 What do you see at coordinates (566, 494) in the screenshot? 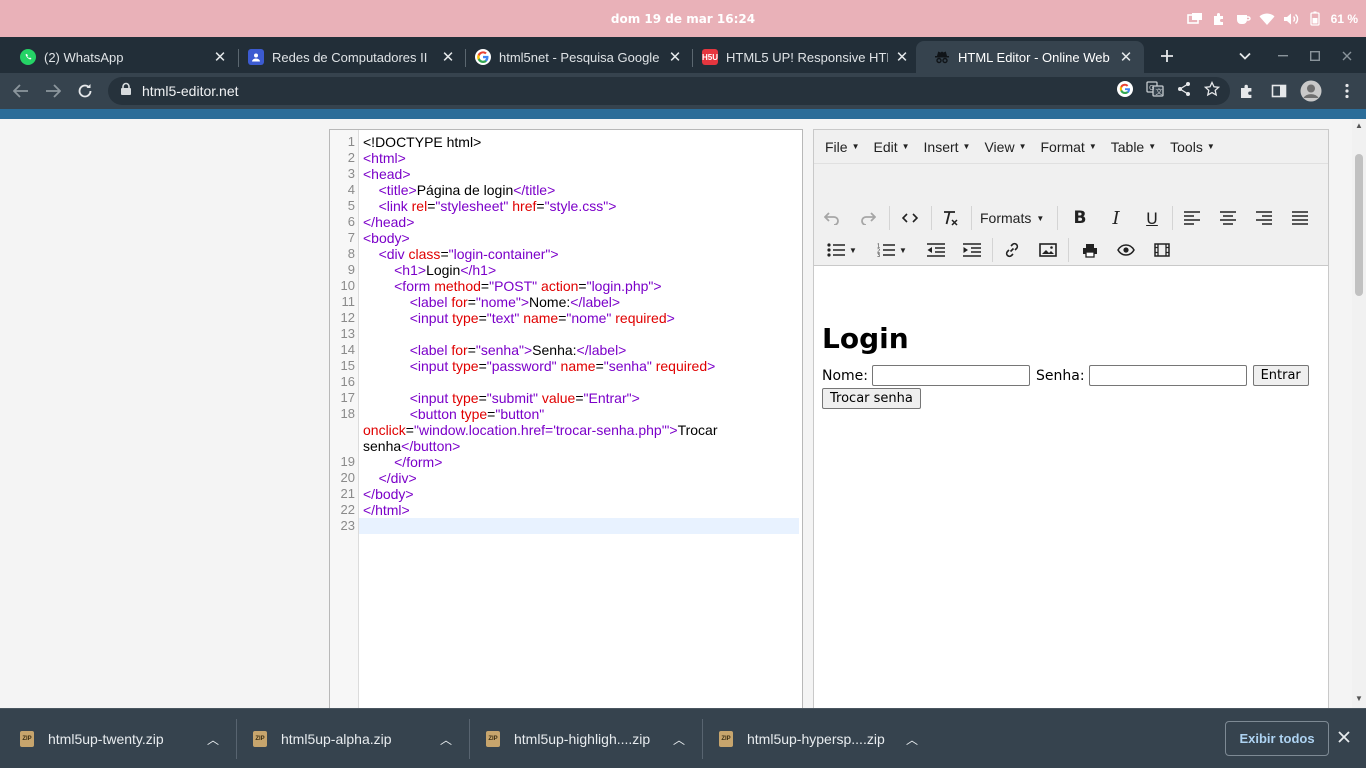
I see `code-line: 21 </body>` at bounding box center [566, 494].